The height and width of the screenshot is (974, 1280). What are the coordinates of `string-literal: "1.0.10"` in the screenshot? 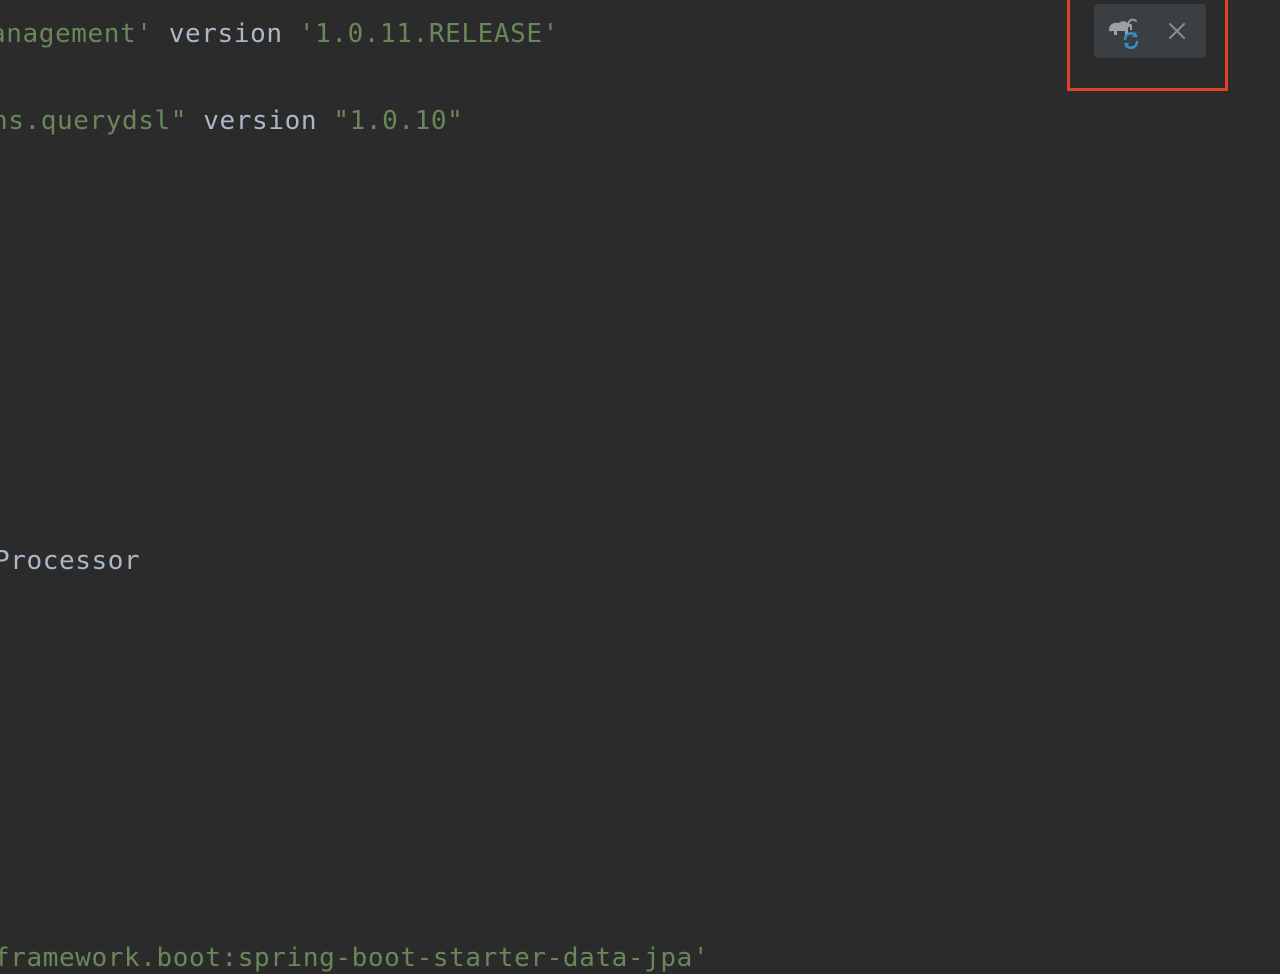 It's located at (398, 121).